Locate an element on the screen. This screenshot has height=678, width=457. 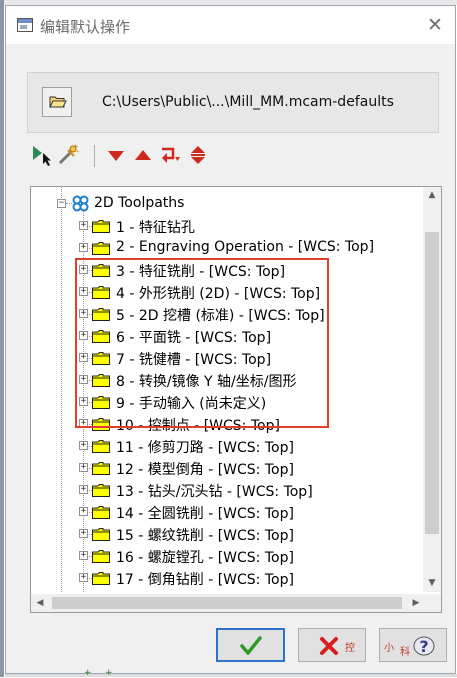
tree-item-label: 12 - 模型倒角 - [WCS: Top] is located at coordinates (205, 469).